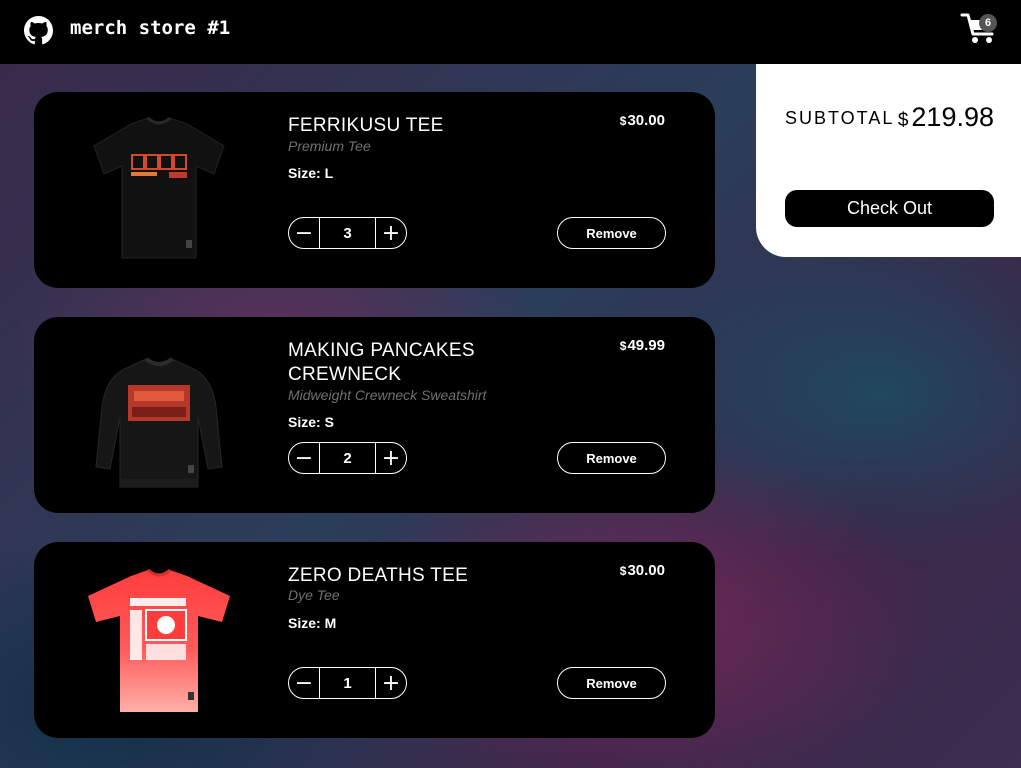 The width and height of the screenshot is (1021, 768). Describe the element at coordinates (366, 125) in the screenshot. I see `item-name: FERRIKUSU TEE` at that location.